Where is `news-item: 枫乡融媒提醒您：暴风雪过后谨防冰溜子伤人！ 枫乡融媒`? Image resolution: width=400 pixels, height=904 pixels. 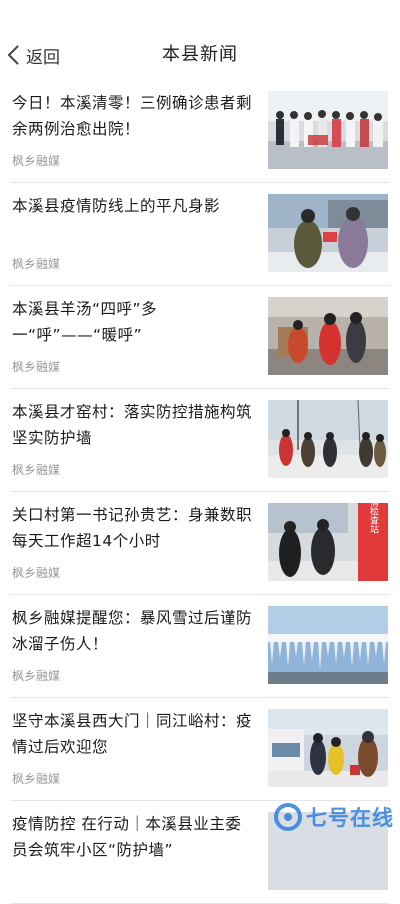
news-item: 枫乡融媒提醒您：暴风雪过后谨防冰溜子伤人！ 枫乡融媒 is located at coordinates (200, 646).